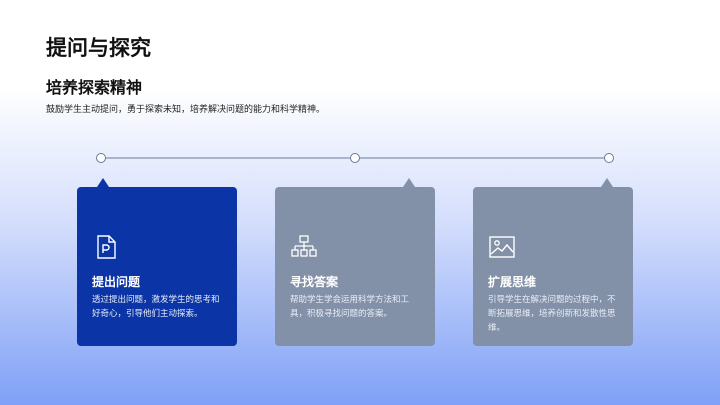 The width and height of the screenshot is (720, 405). What do you see at coordinates (553, 262) in the screenshot?
I see `card-expand-thinking: 扩展思维 引导学生在解决问题的过程中，不断拓展思维，培养创新和发散性思维。` at bounding box center [553, 262].